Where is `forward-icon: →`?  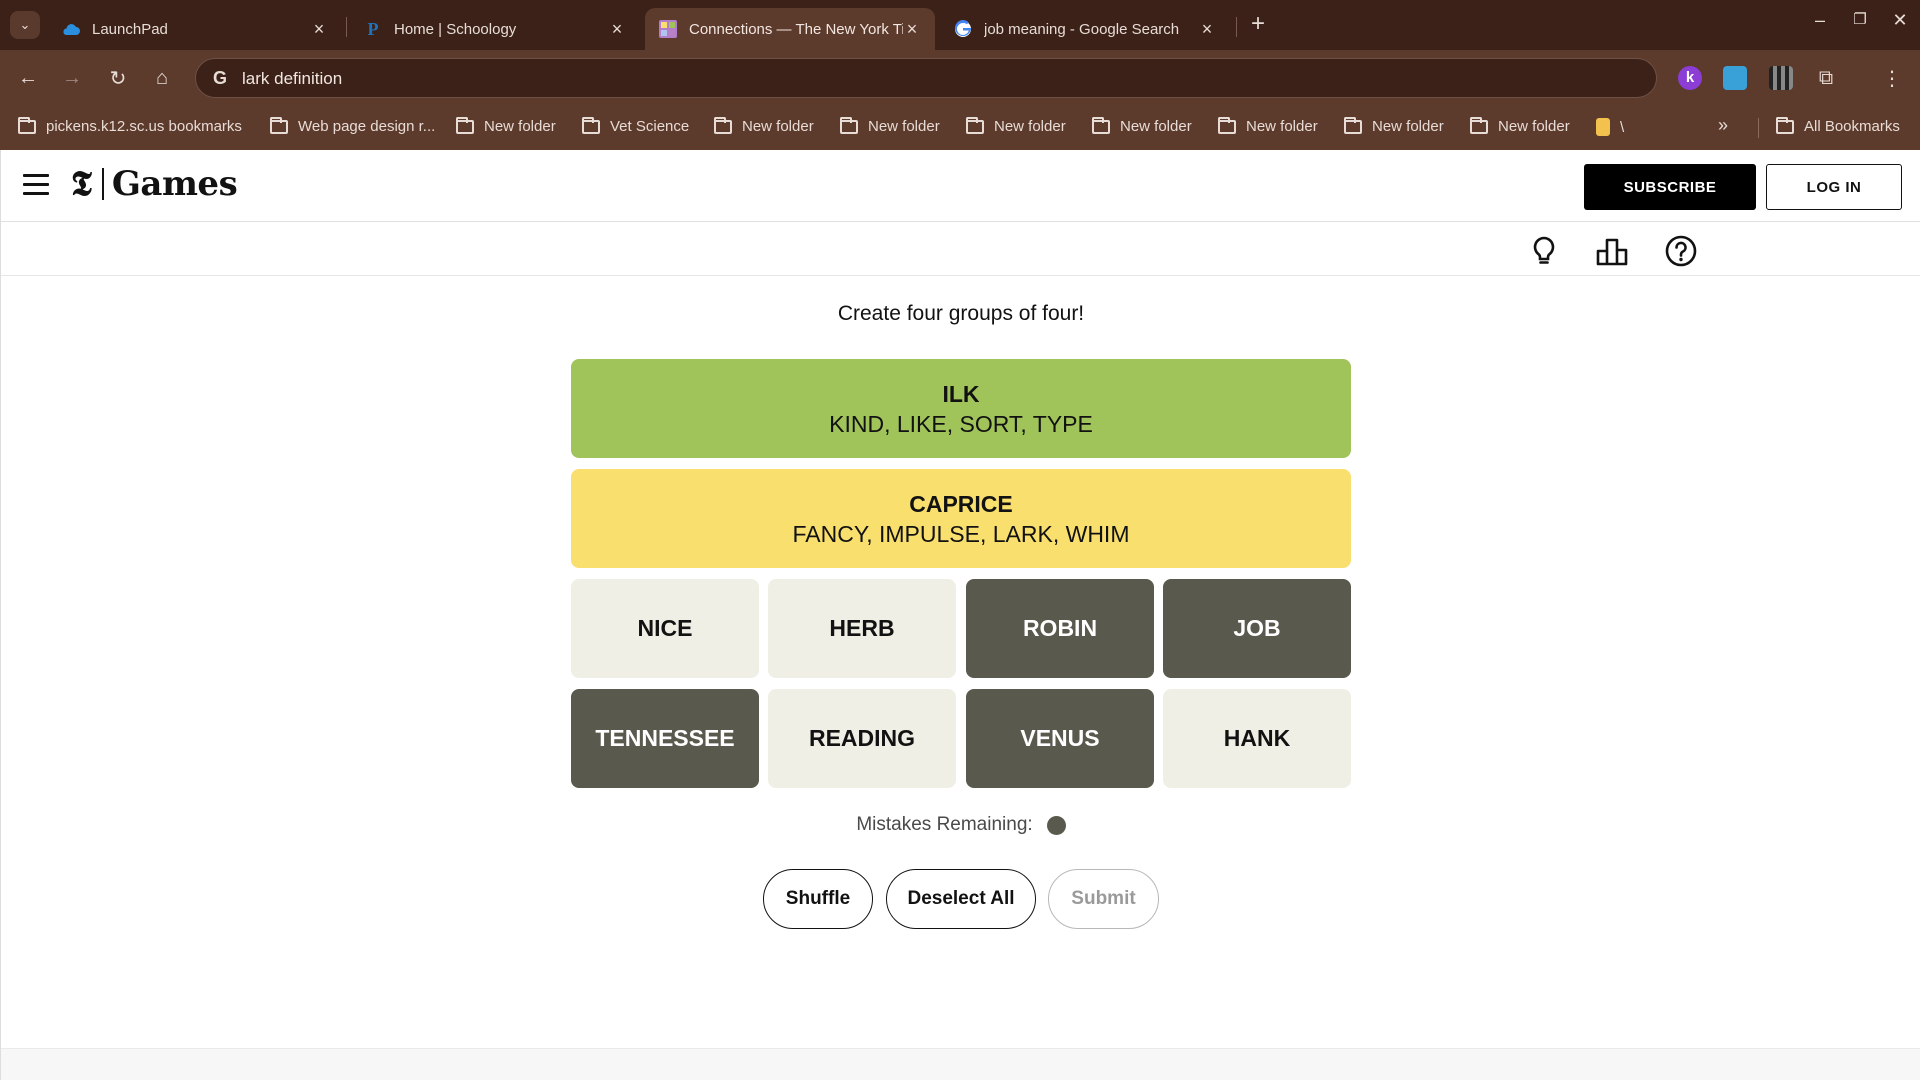
forward-icon: → is located at coordinates (72, 78).